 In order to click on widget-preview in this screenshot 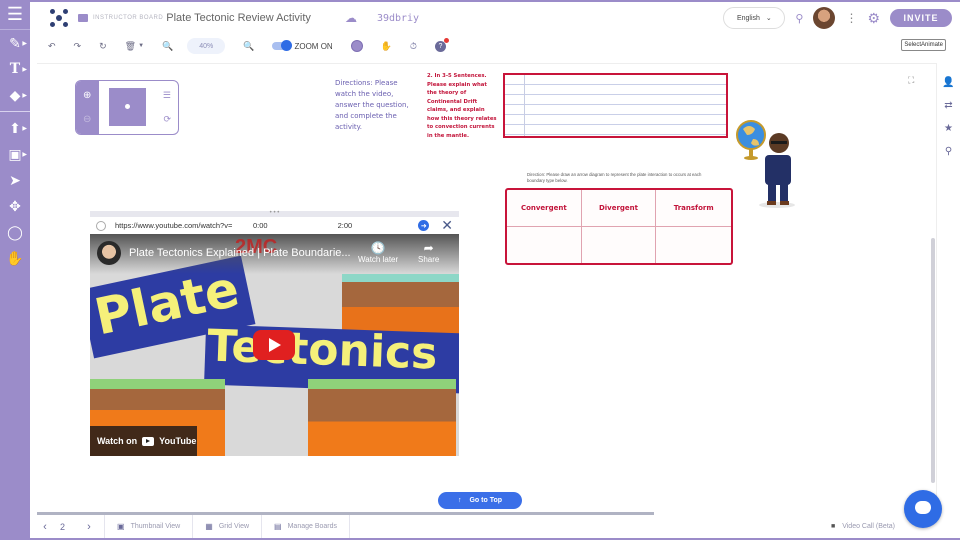, I will do `click(127, 107)`.